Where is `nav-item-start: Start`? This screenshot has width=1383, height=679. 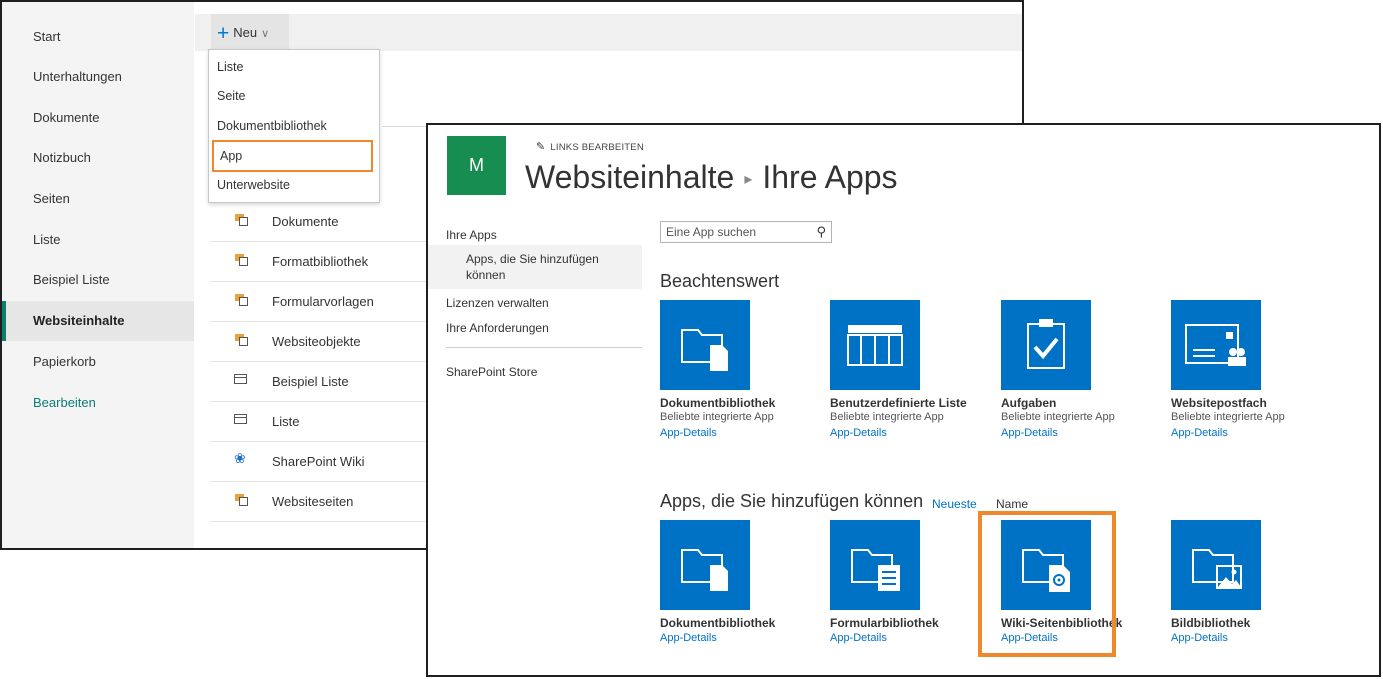 nav-item-start: Start is located at coordinates (98, 37).